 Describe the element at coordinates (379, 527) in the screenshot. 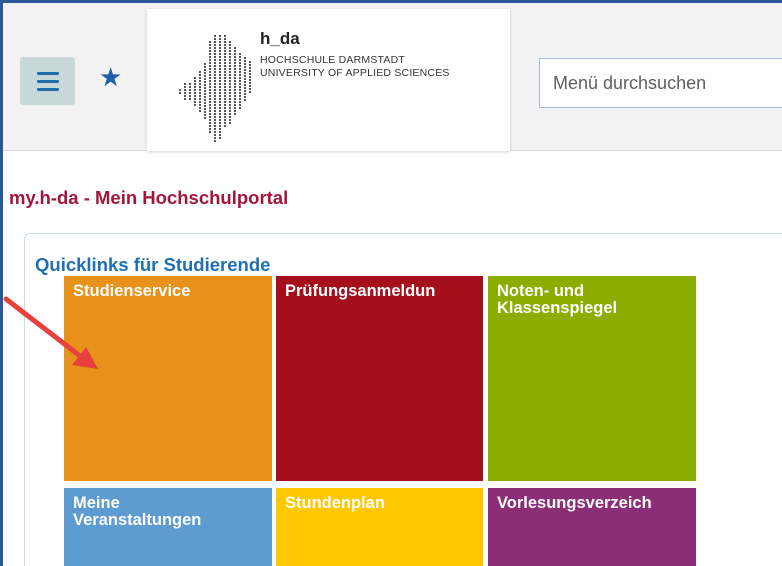

I see `tile-stundenplan: Stundenplan` at that location.